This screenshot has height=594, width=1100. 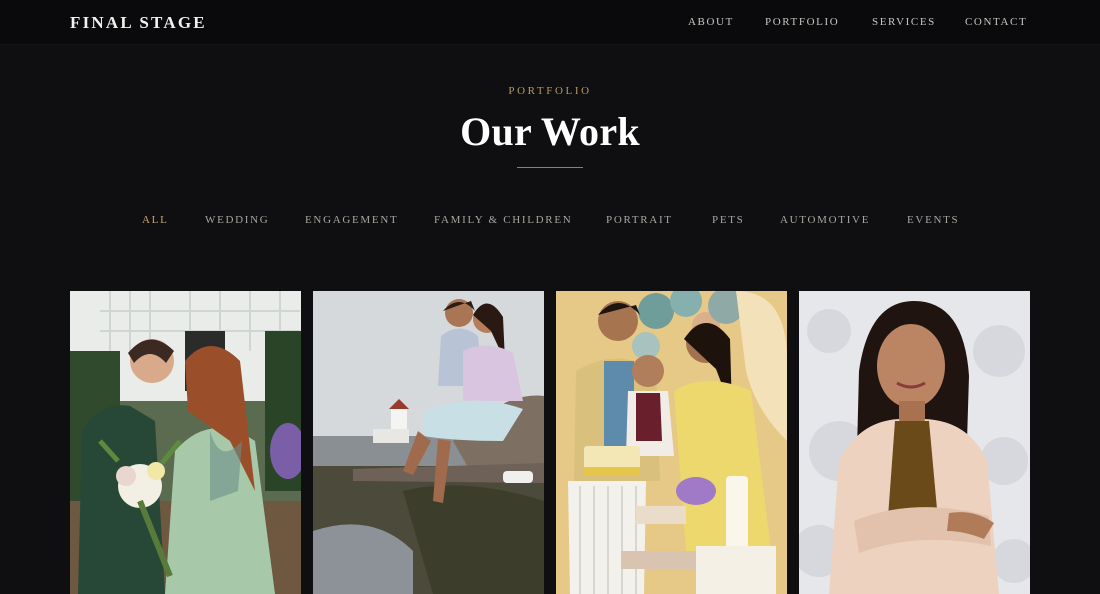 I want to click on title-divider, so click(x=550, y=167).